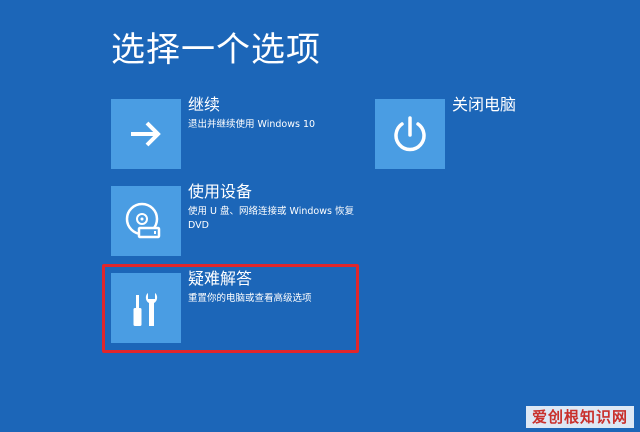 This screenshot has height=432, width=640. Describe the element at coordinates (485, 133) in the screenshot. I see `shutdown-option: 关闭电脑` at that location.